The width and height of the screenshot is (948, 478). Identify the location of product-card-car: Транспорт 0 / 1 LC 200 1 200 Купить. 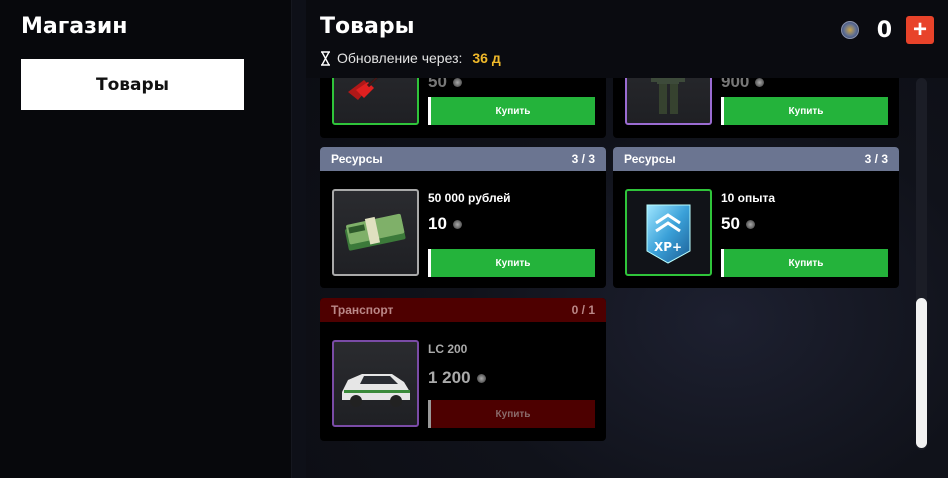
(463, 369).